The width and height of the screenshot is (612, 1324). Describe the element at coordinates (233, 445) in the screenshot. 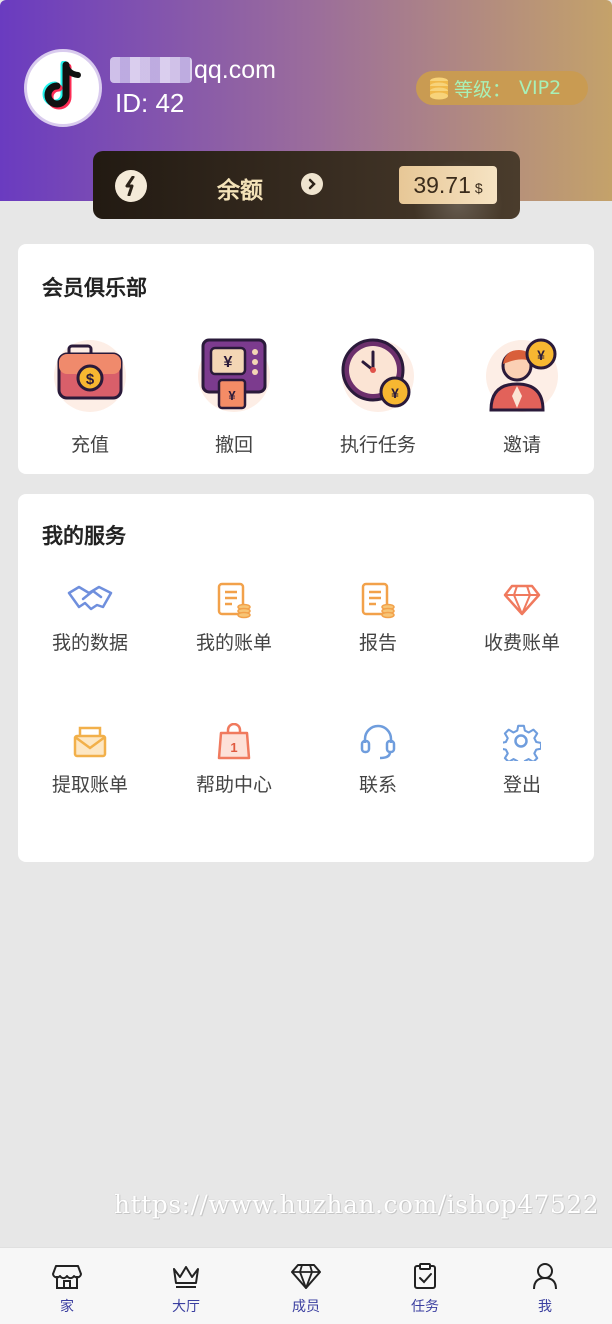

I see `club-item-label: 撤回` at that location.